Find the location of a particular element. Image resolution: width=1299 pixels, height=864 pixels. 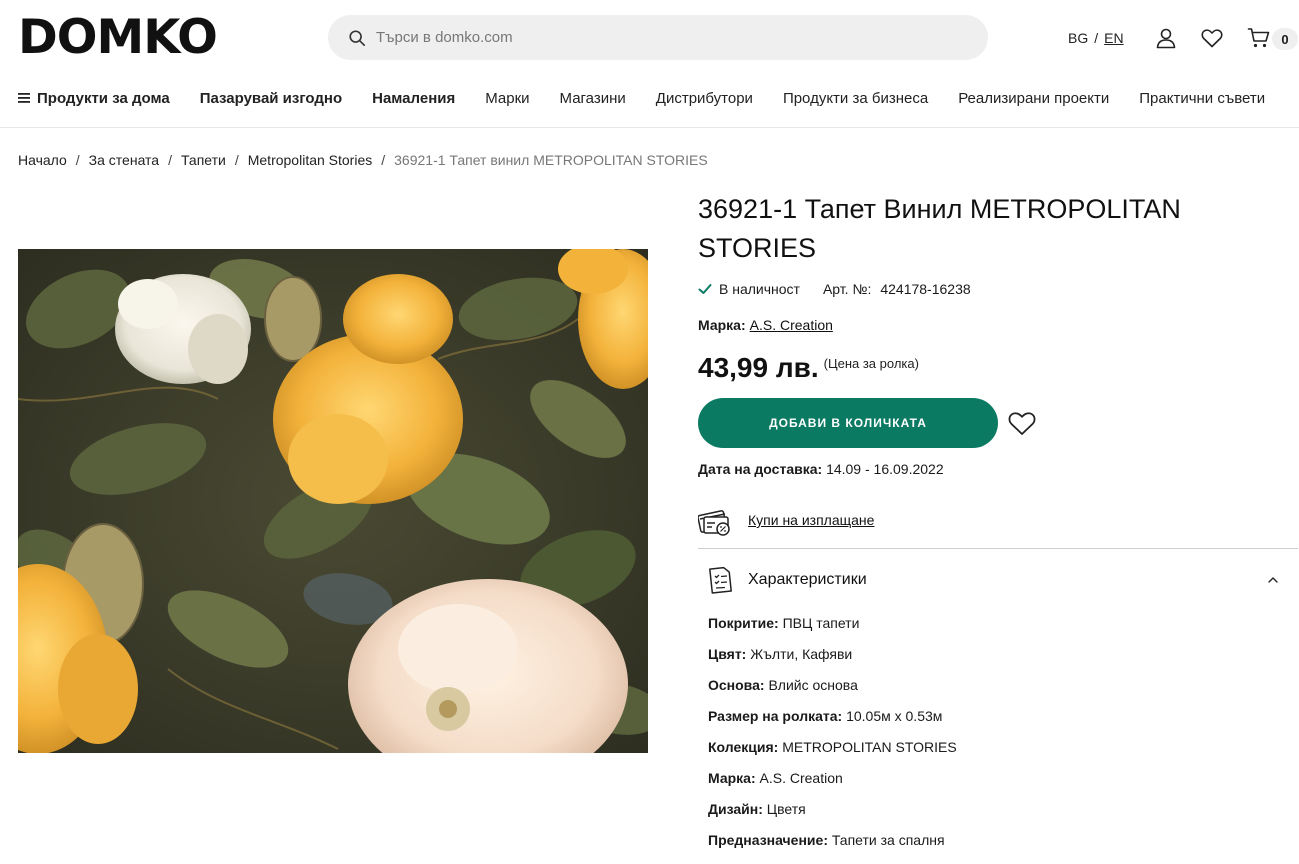

lang-en: EN is located at coordinates (1113, 38).